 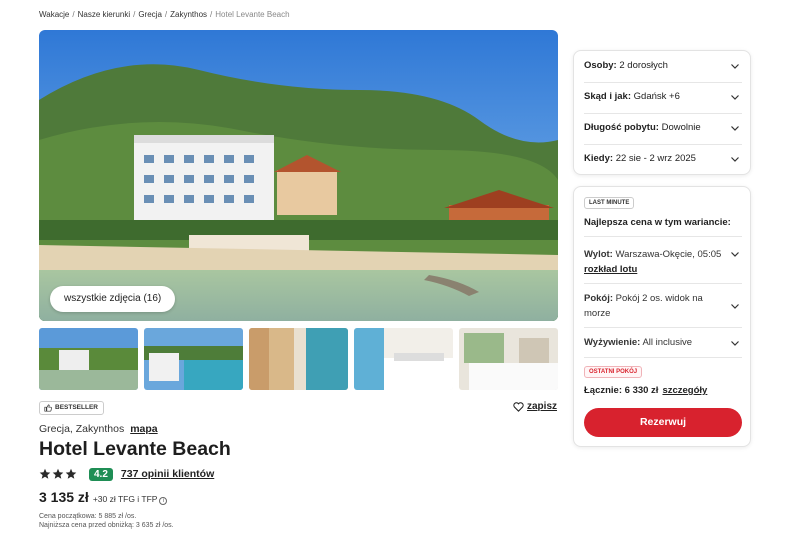 I want to click on price-row: 3 135 zł +30 zł TFG i TFP i, so click(x=103, y=497).